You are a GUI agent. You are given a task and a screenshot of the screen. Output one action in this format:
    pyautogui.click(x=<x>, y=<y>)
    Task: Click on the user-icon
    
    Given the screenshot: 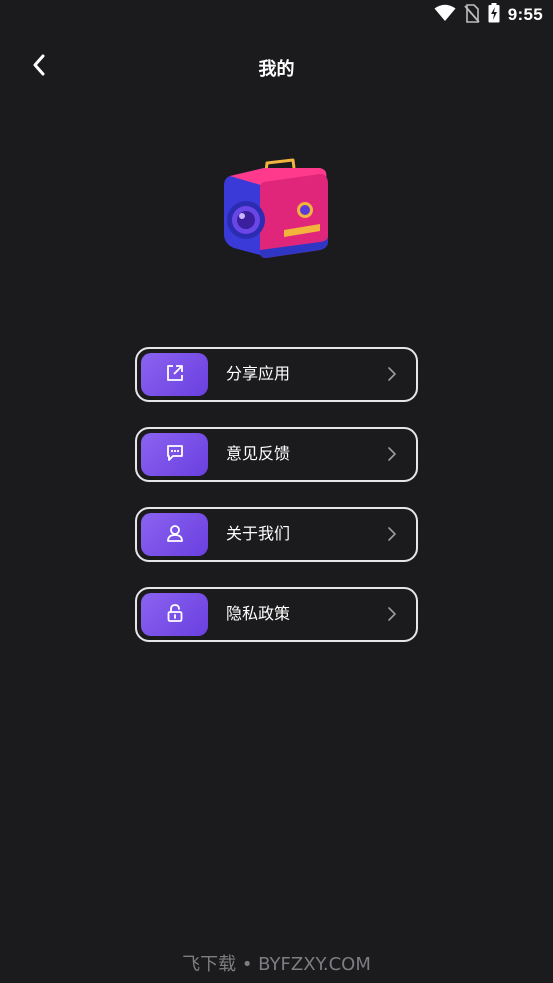 What is the action you would take?
    pyautogui.click(x=175, y=535)
    